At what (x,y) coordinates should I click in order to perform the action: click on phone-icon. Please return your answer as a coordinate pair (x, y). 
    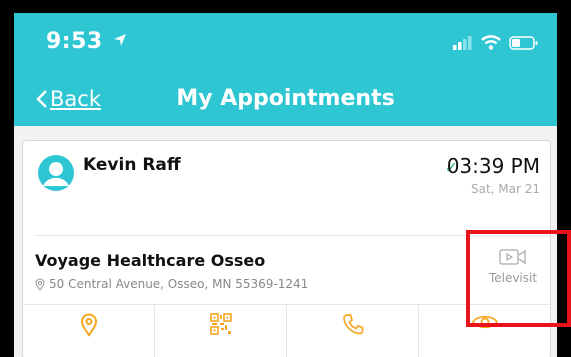
    Looking at the image, I should click on (352, 324).